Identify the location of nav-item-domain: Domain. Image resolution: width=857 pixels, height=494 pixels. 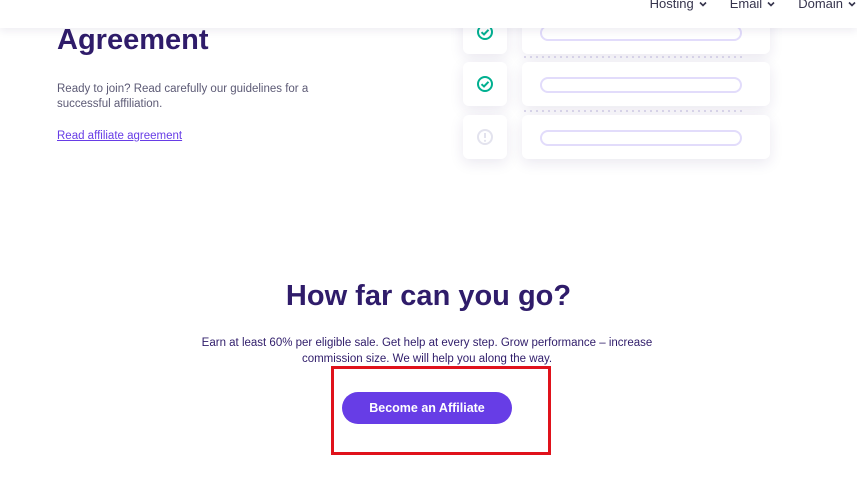
(827, 5).